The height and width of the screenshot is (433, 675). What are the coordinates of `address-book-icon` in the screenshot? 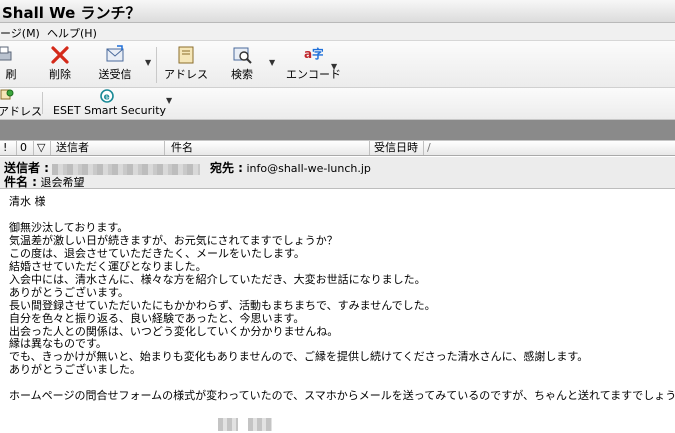 It's located at (186, 55).